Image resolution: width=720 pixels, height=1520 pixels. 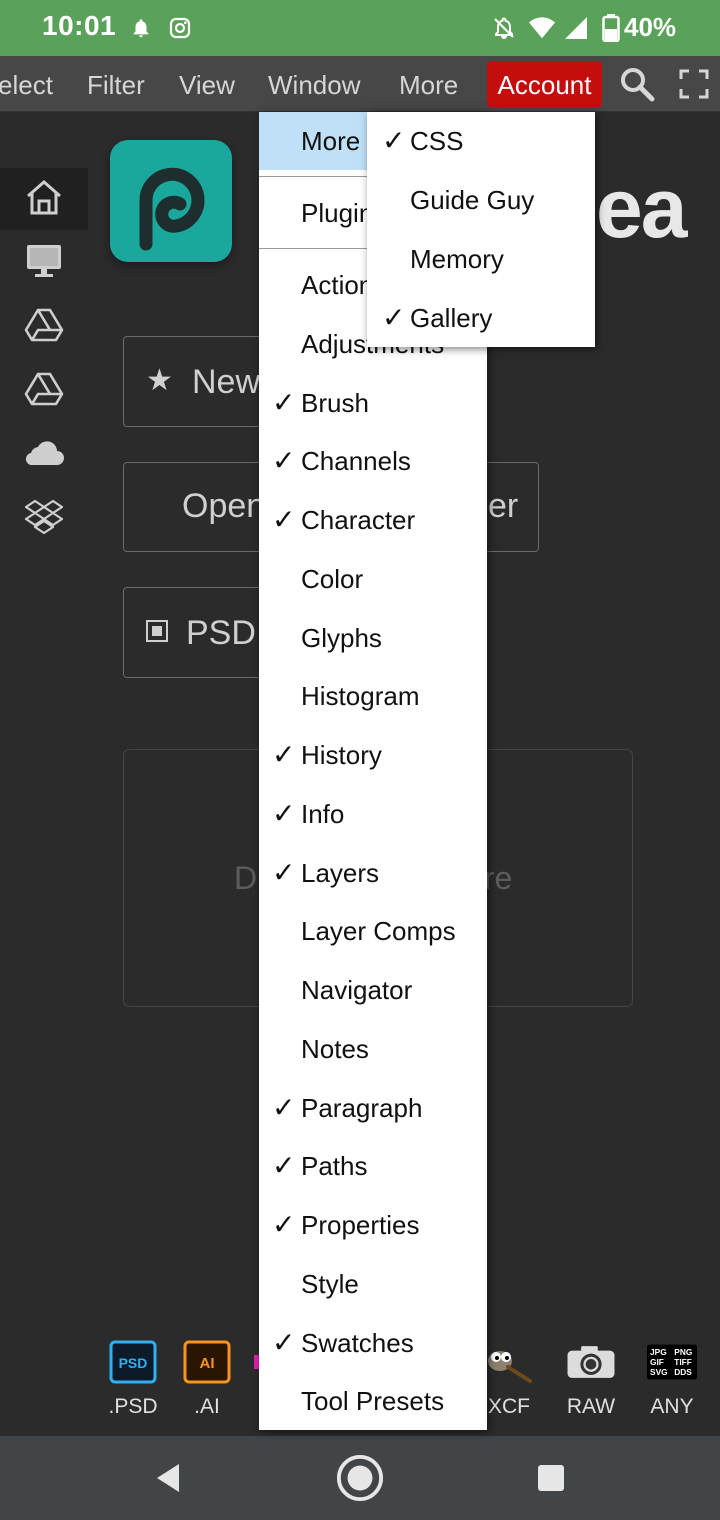 What do you see at coordinates (481, 141) in the screenshot?
I see `more-menu-item-css: ✓ CSS` at bounding box center [481, 141].